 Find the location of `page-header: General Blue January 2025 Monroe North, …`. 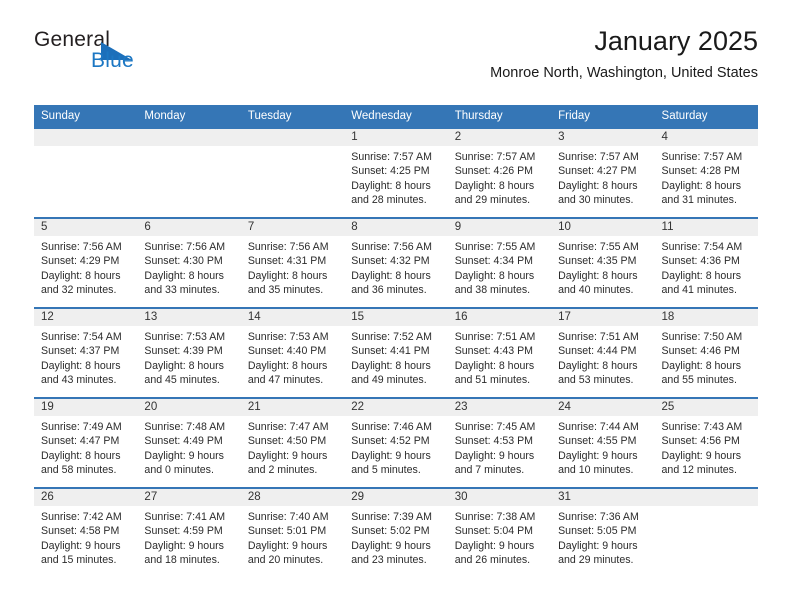

page-header: General Blue January 2025 Monroe North, … is located at coordinates (396, 60).